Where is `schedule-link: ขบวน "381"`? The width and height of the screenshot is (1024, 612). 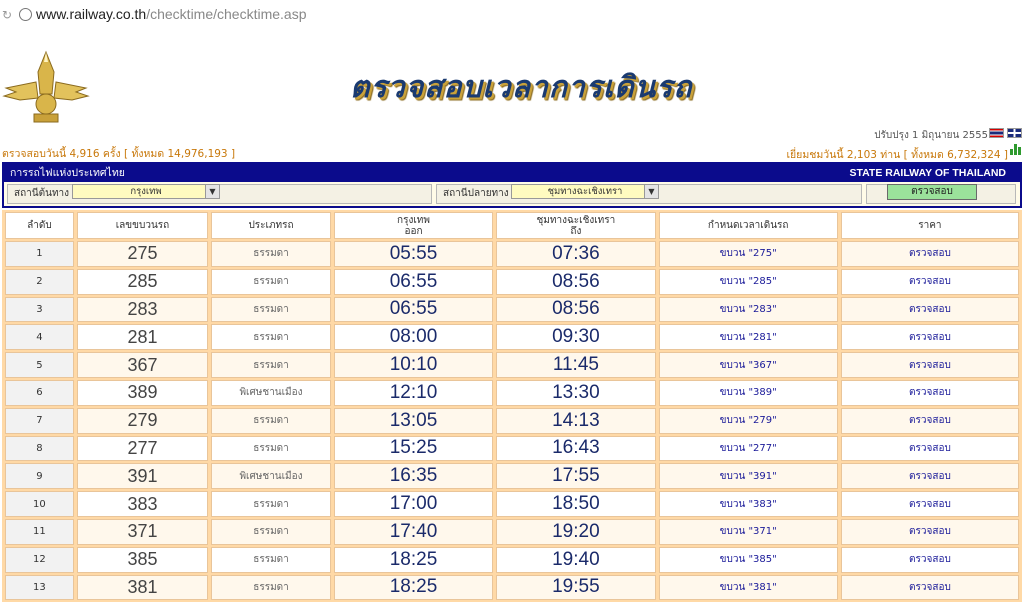 schedule-link: ขบวน "381" is located at coordinates (748, 587).